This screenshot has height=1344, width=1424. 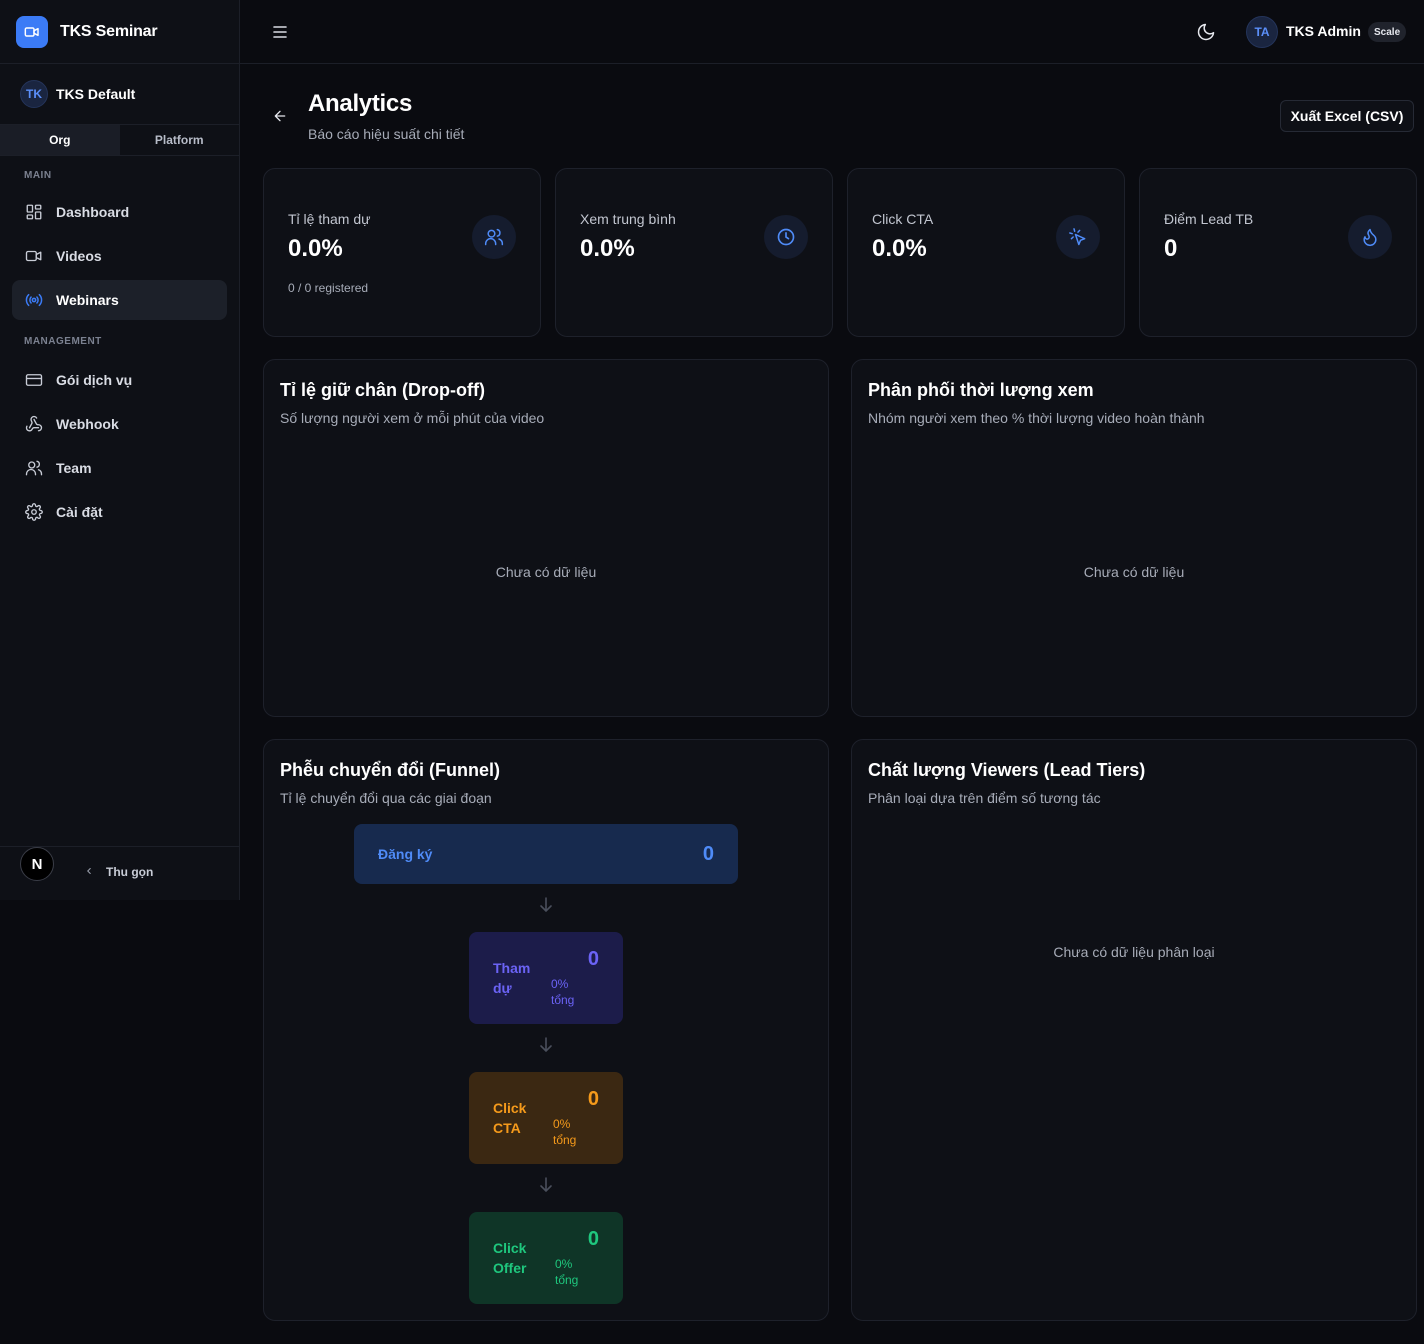 I want to click on org-switcher: TK TKS Default, so click(x=119, y=94).